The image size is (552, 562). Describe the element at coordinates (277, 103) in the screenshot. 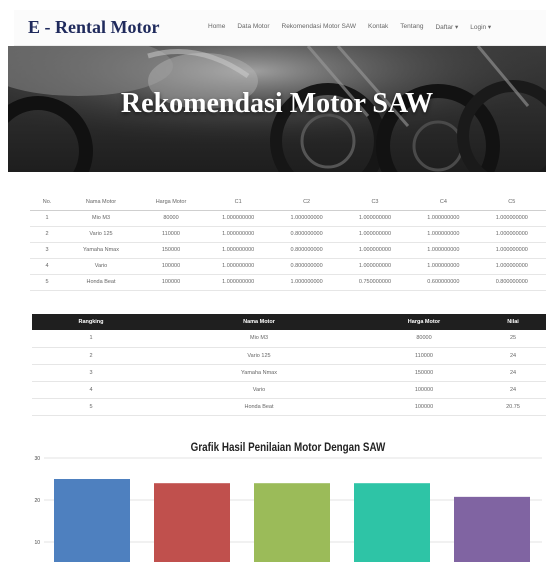

I see `page-title: Rekomendasi Motor SAW` at that location.